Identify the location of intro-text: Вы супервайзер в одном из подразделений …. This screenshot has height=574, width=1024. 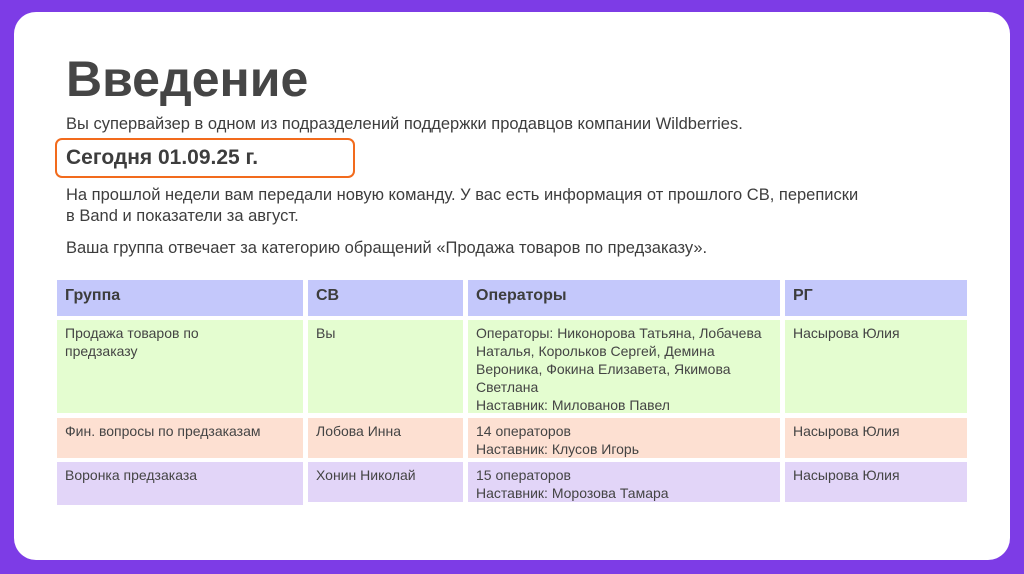
(404, 124).